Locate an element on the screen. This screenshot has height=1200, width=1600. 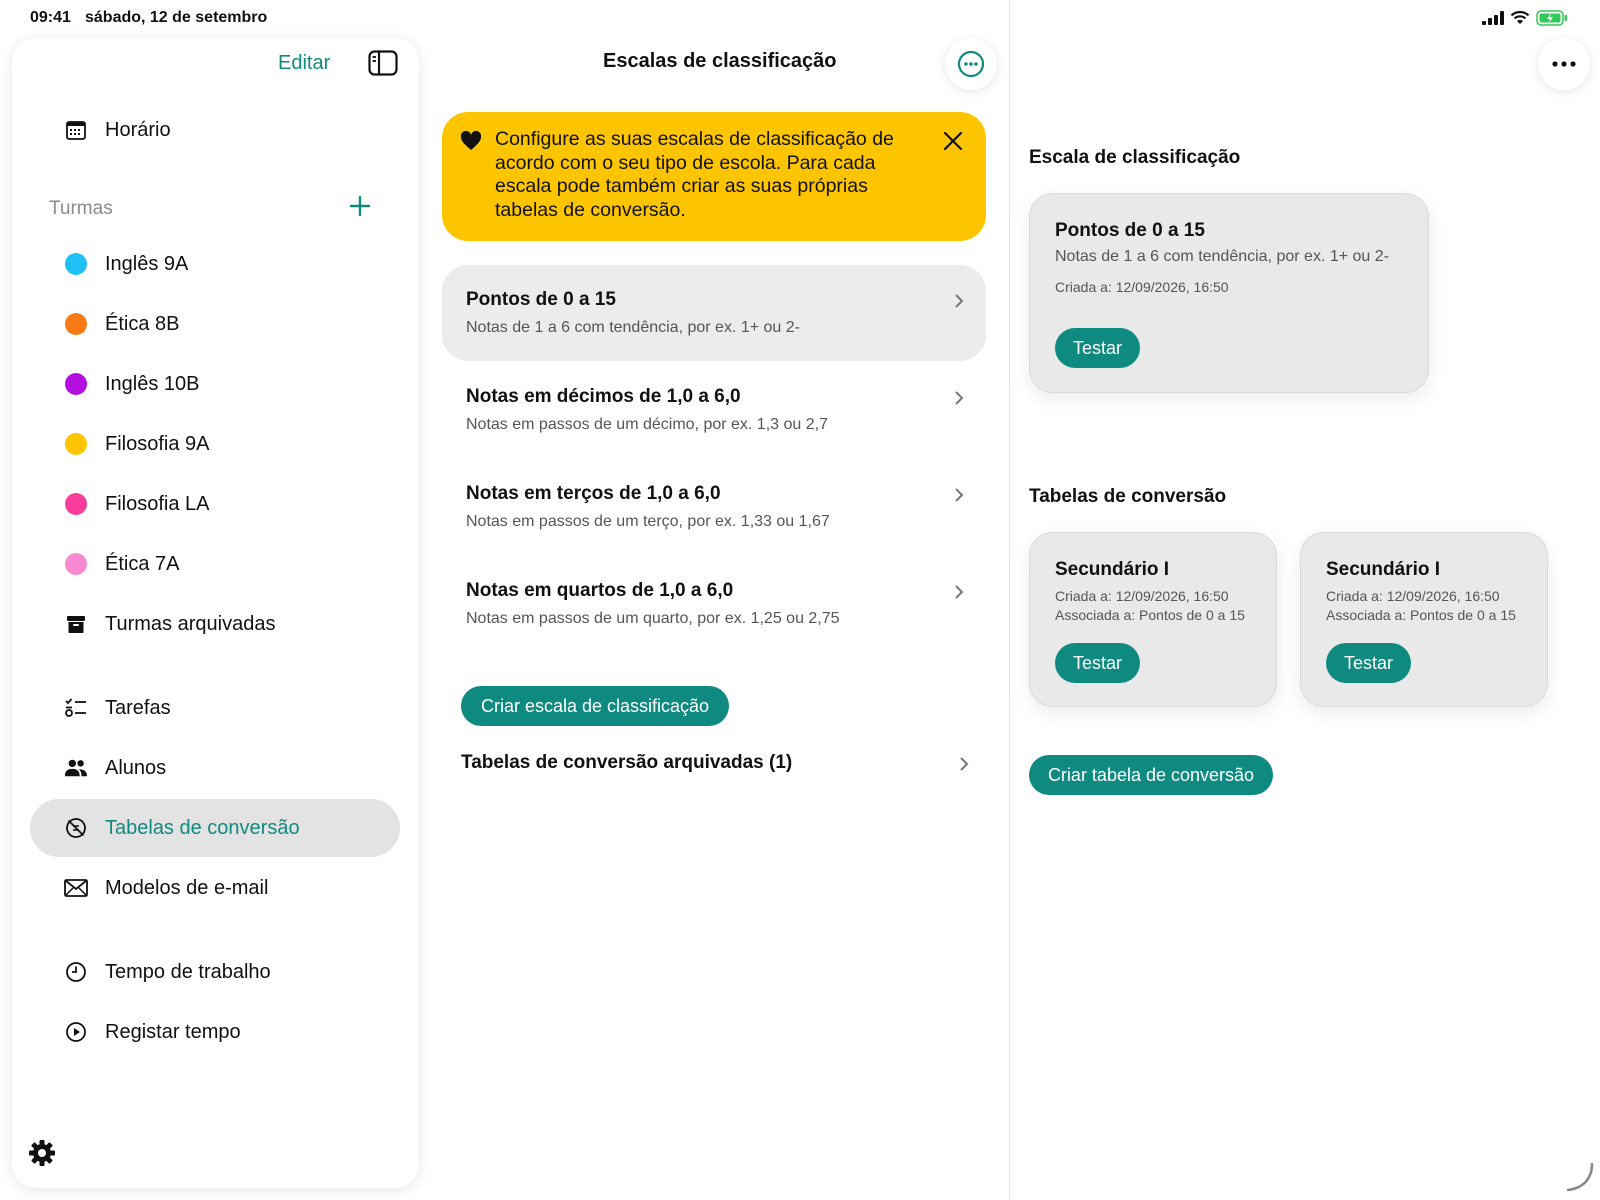
calendar-icon is located at coordinates (76, 130).